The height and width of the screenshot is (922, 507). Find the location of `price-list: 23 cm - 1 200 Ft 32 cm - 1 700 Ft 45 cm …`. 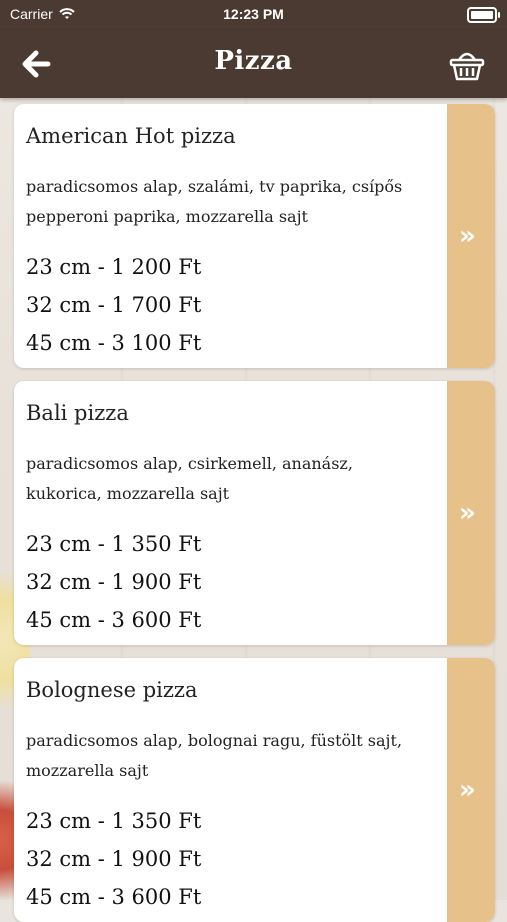

price-list: 23 cm - 1 200 Ft 32 cm - 1 700 Ft 45 cm … is located at coordinates (113, 305).